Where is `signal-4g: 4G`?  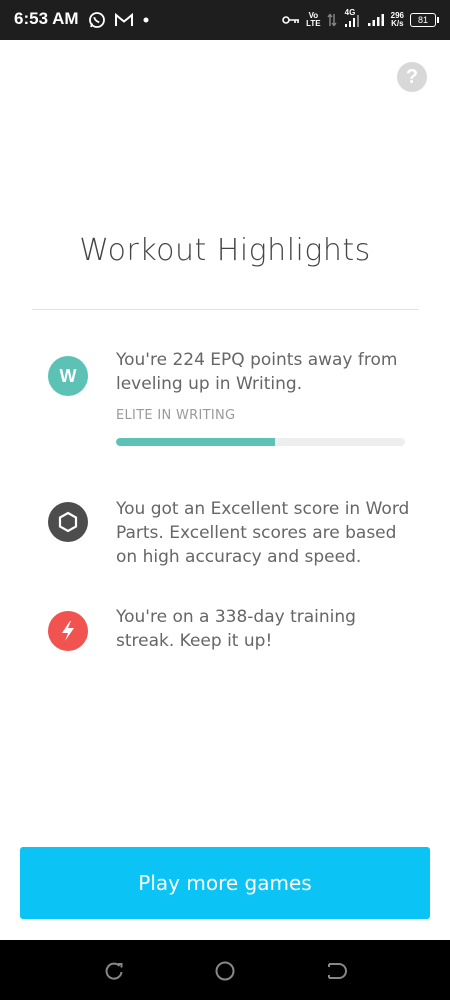
signal-4g: 4G is located at coordinates (352, 18).